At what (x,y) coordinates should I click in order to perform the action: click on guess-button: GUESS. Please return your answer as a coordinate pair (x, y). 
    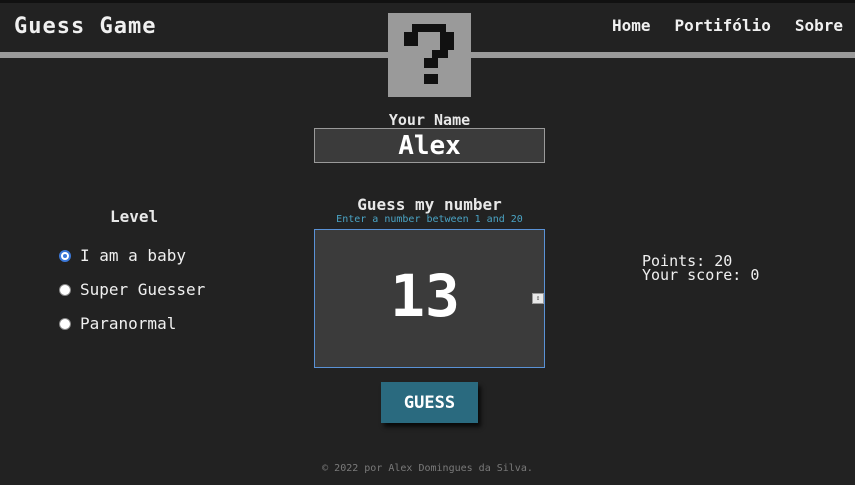
    Looking at the image, I should click on (429, 402).